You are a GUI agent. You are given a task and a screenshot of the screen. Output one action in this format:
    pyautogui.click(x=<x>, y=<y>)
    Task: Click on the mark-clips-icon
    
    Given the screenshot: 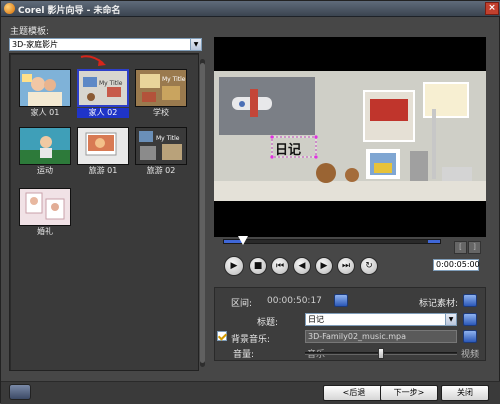 What is the action you would take?
    pyautogui.click(x=470, y=300)
    